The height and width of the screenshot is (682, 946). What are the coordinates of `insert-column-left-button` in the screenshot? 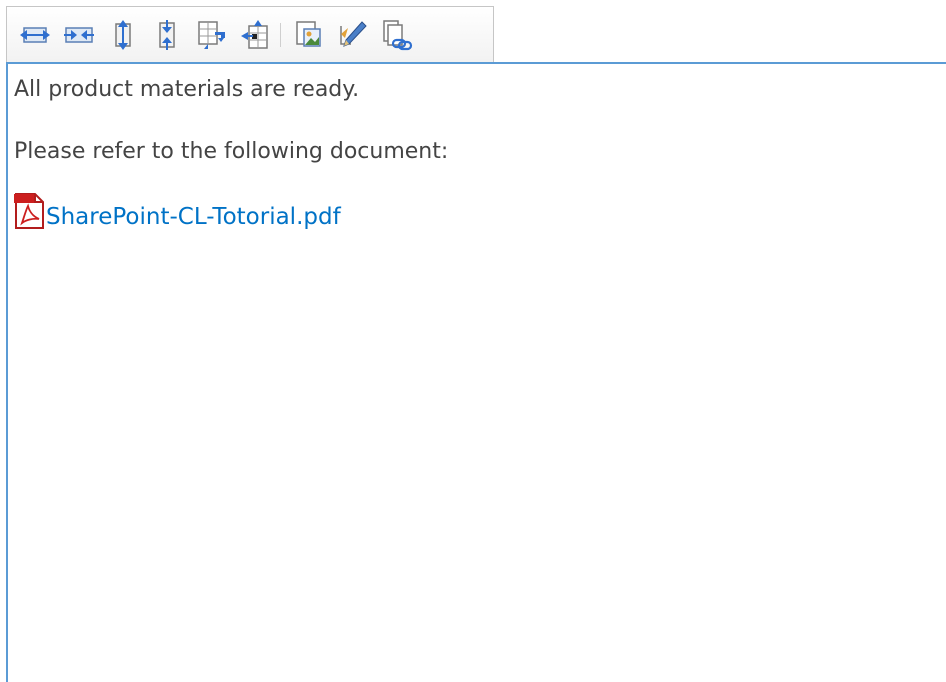 It's located at (255, 35).